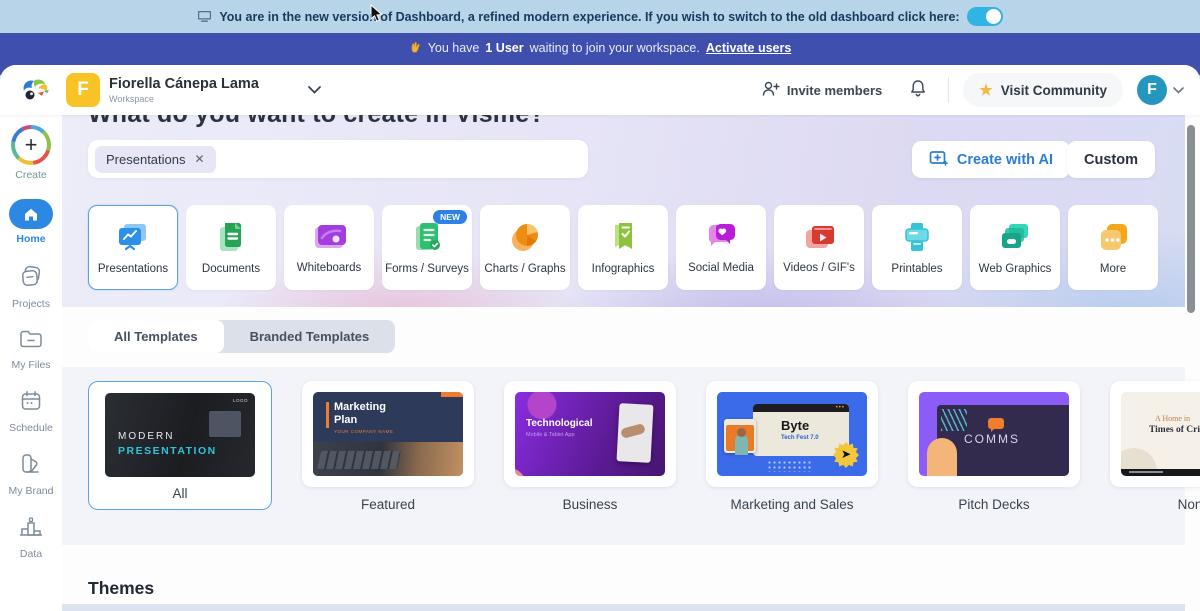  I want to click on tab-all-templates: All Templates, so click(156, 336).